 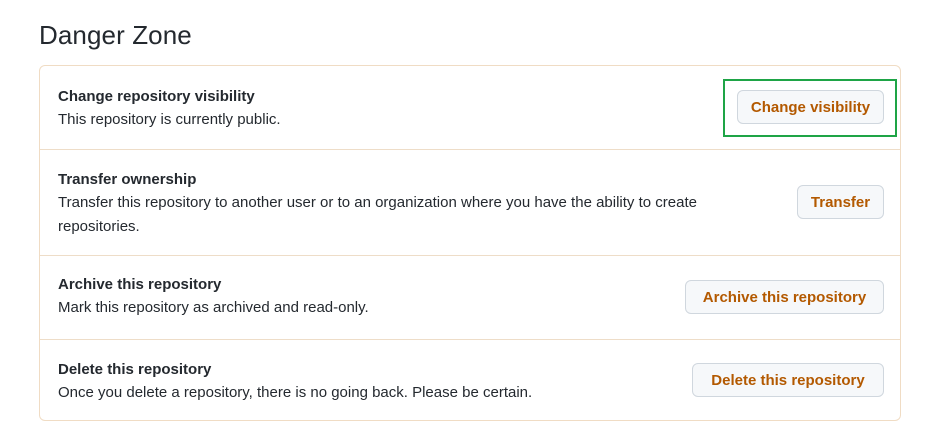 I want to click on transfer-button: Transfer, so click(x=840, y=202).